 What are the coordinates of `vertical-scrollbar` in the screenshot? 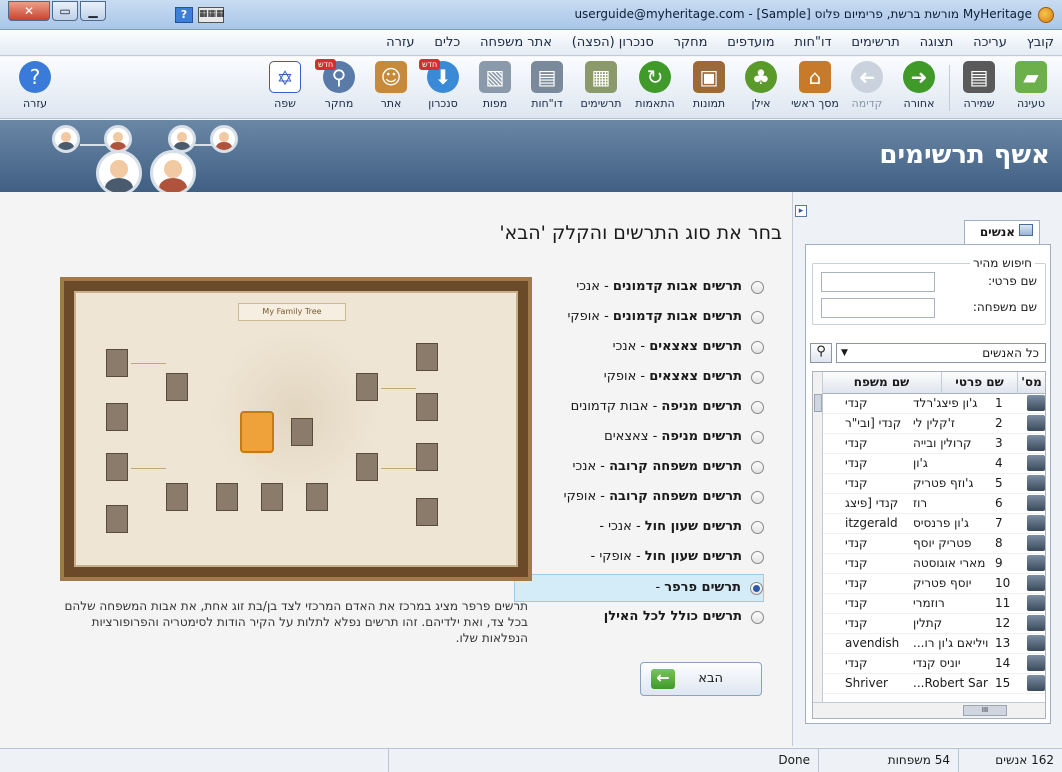 It's located at (818, 537).